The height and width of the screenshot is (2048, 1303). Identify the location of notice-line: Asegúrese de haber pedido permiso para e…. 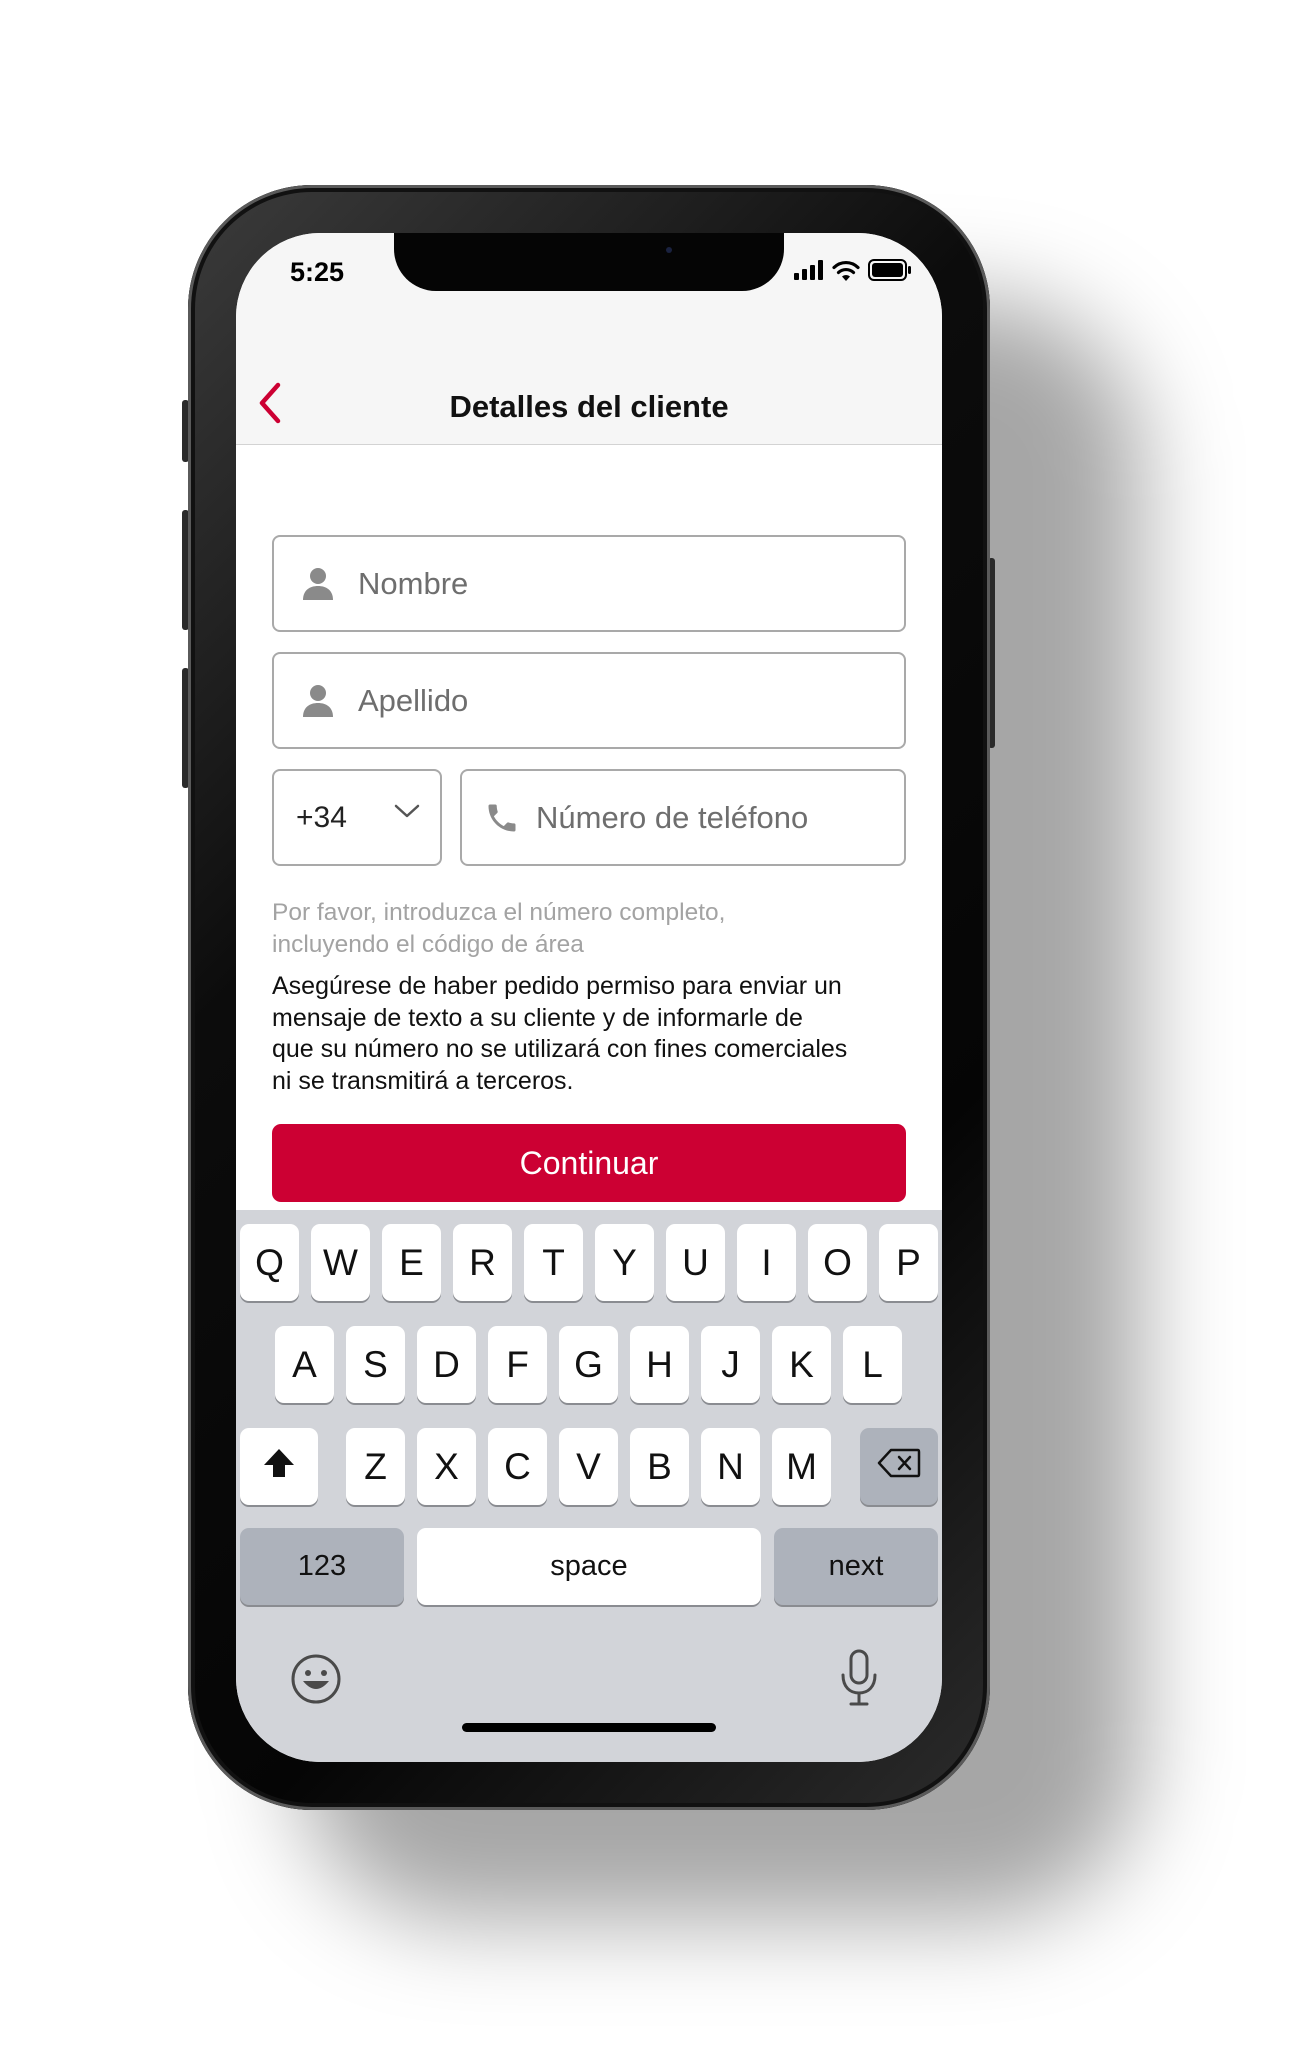
(557, 986).